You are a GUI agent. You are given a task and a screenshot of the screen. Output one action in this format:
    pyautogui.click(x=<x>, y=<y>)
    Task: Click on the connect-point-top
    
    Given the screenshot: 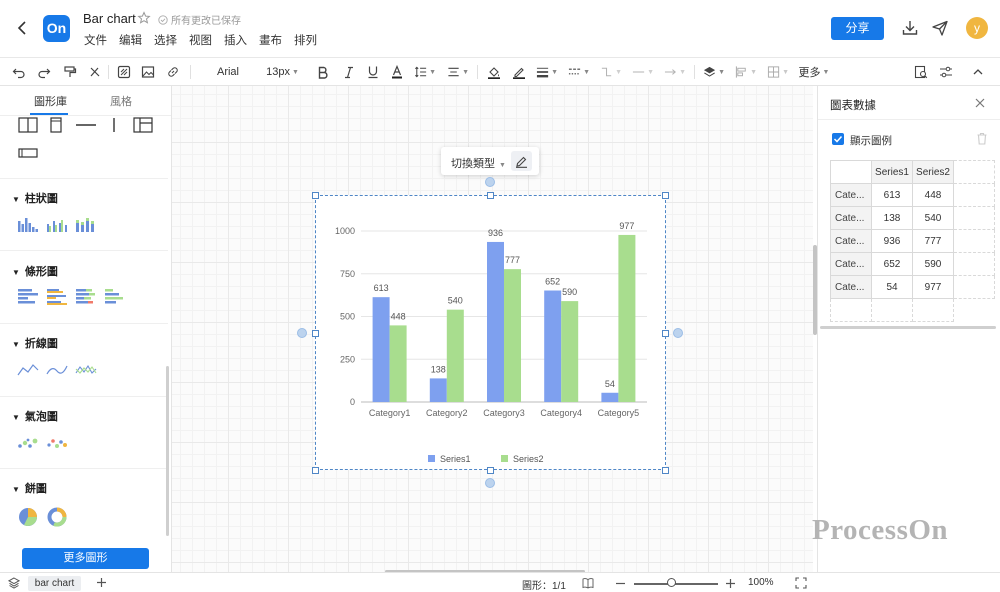 What is the action you would take?
    pyautogui.click(x=490, y=182)
    